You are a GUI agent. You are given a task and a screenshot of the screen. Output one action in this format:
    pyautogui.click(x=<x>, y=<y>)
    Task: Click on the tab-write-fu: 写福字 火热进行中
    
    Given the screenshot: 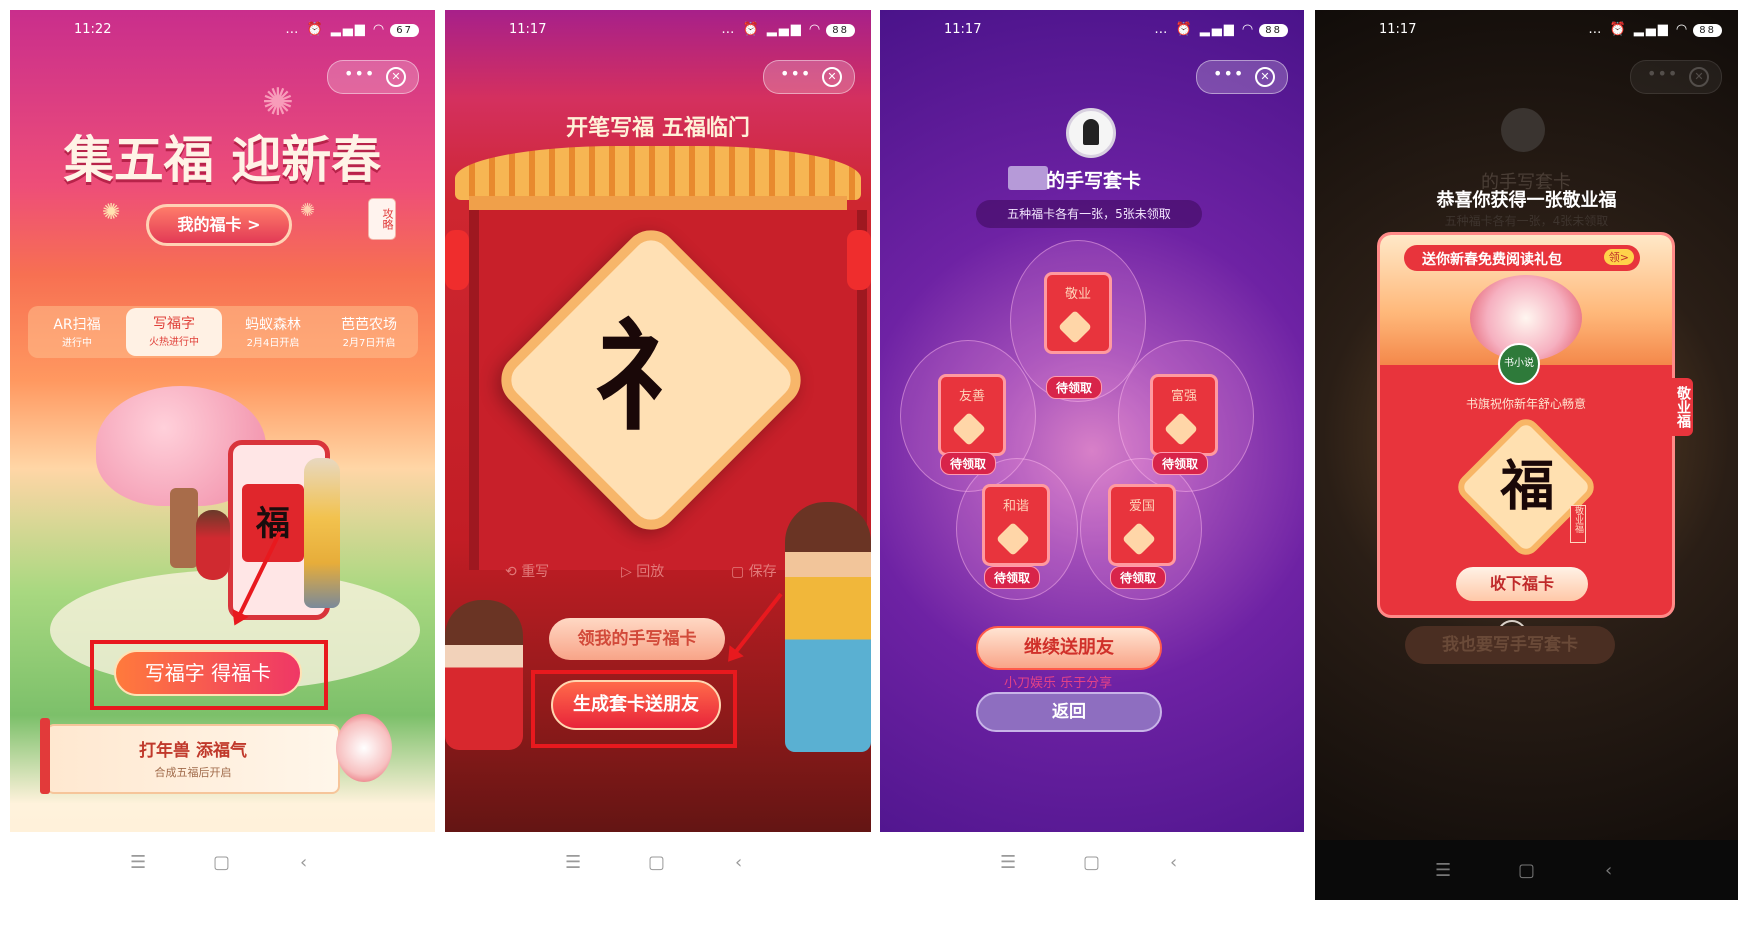 What is the action you would take?
    pyautogui.click(x=174, y=332)
    